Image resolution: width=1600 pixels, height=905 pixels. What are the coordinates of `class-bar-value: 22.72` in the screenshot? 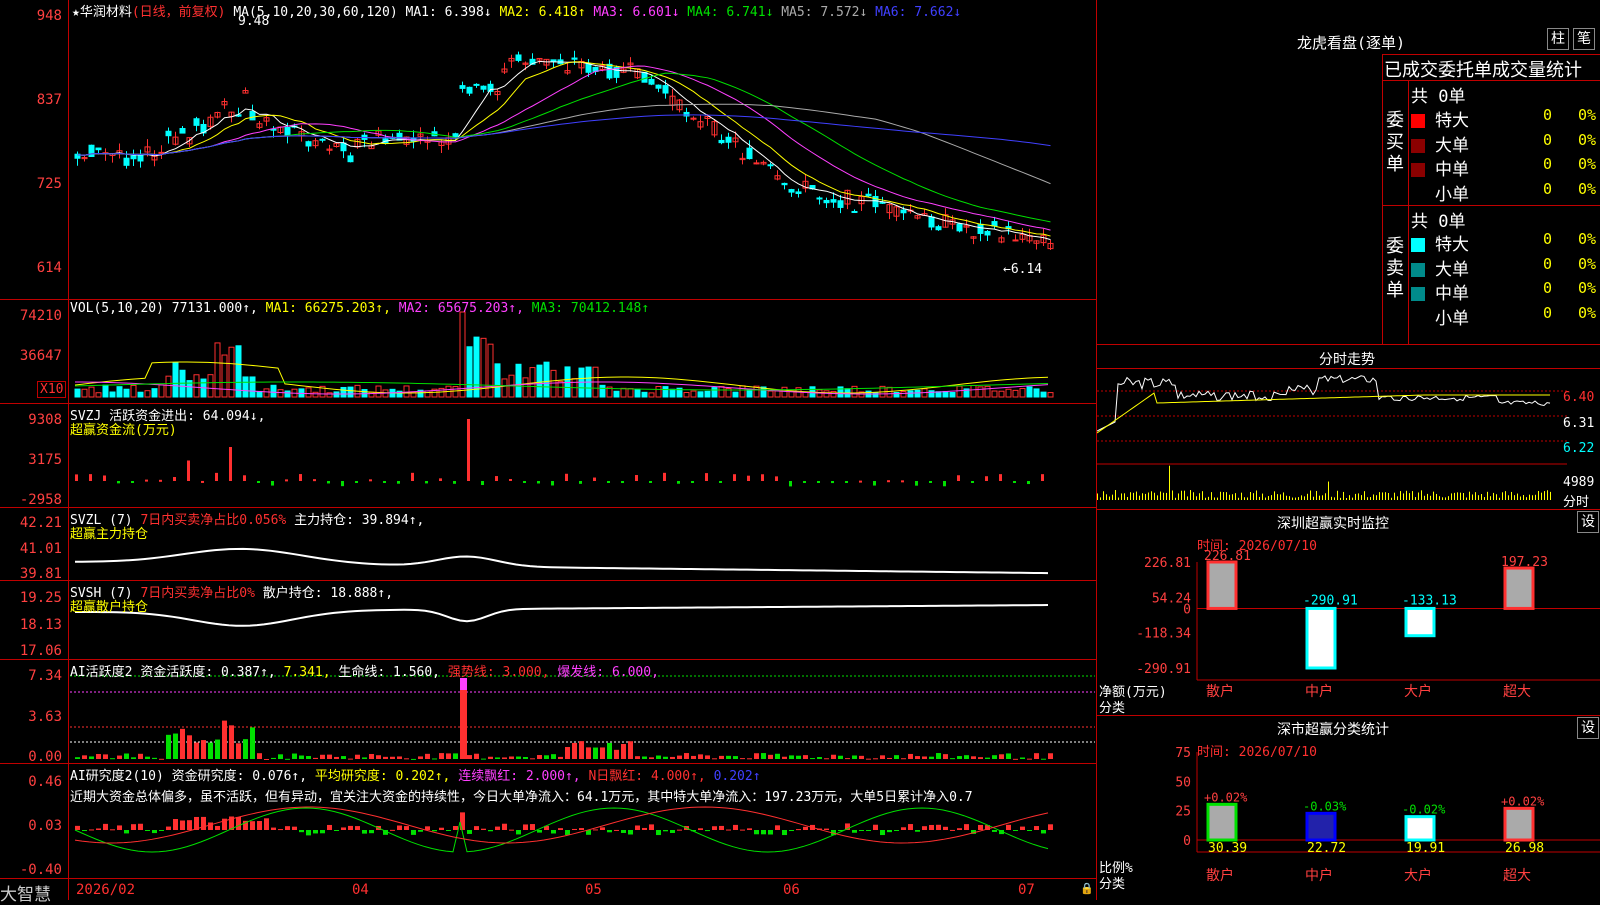 It's located at (1326, 848).